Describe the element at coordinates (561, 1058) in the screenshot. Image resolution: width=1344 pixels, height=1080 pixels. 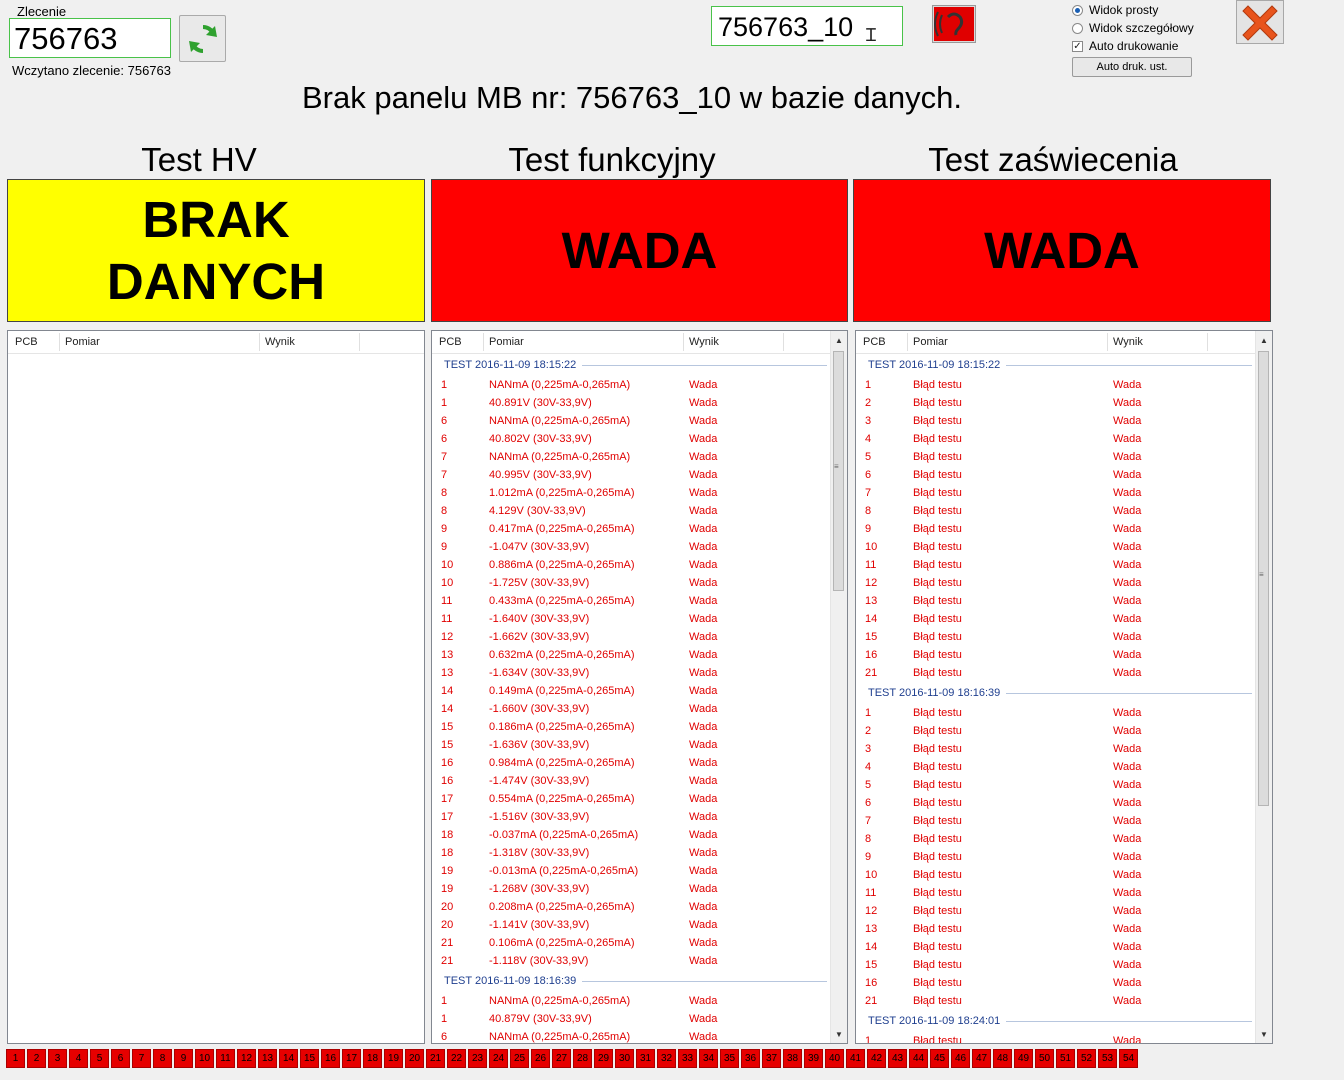
I see `pcb-box: 27` at that location.